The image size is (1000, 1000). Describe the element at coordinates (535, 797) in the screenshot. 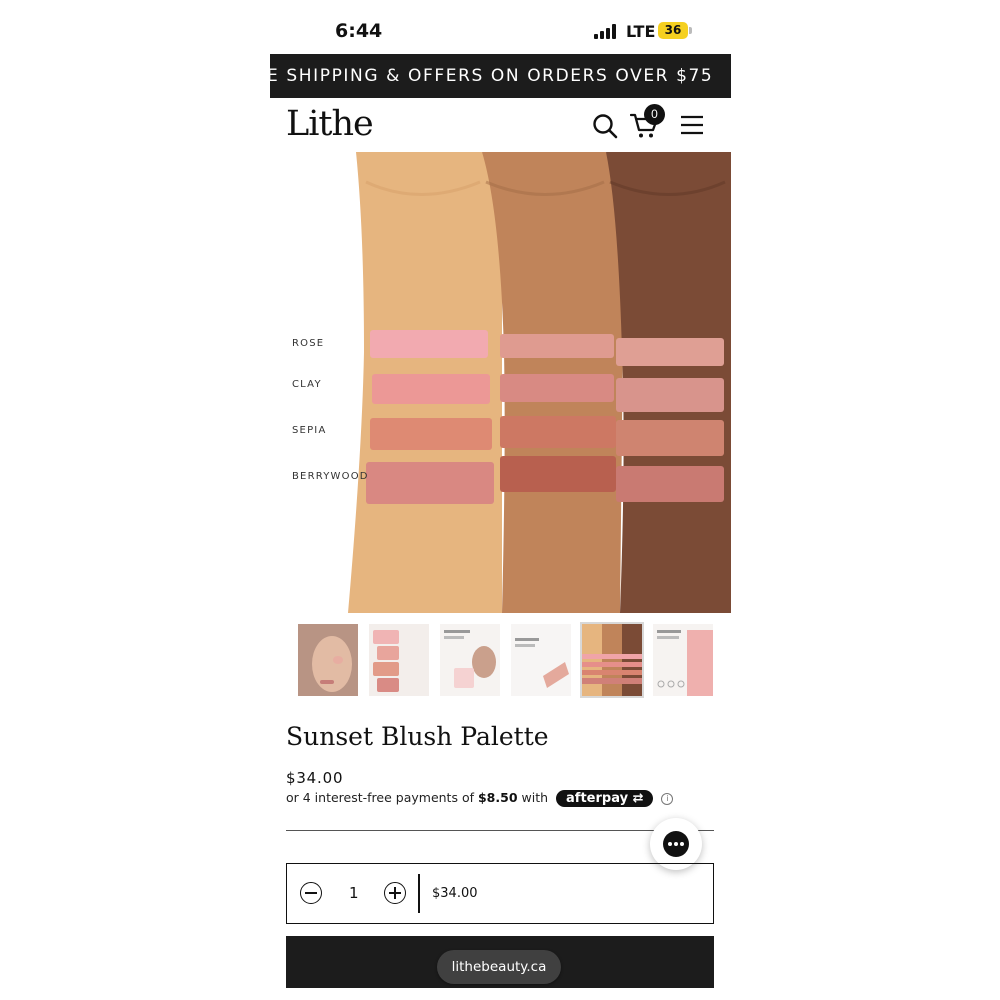

I see `installments-with: with` at that location.